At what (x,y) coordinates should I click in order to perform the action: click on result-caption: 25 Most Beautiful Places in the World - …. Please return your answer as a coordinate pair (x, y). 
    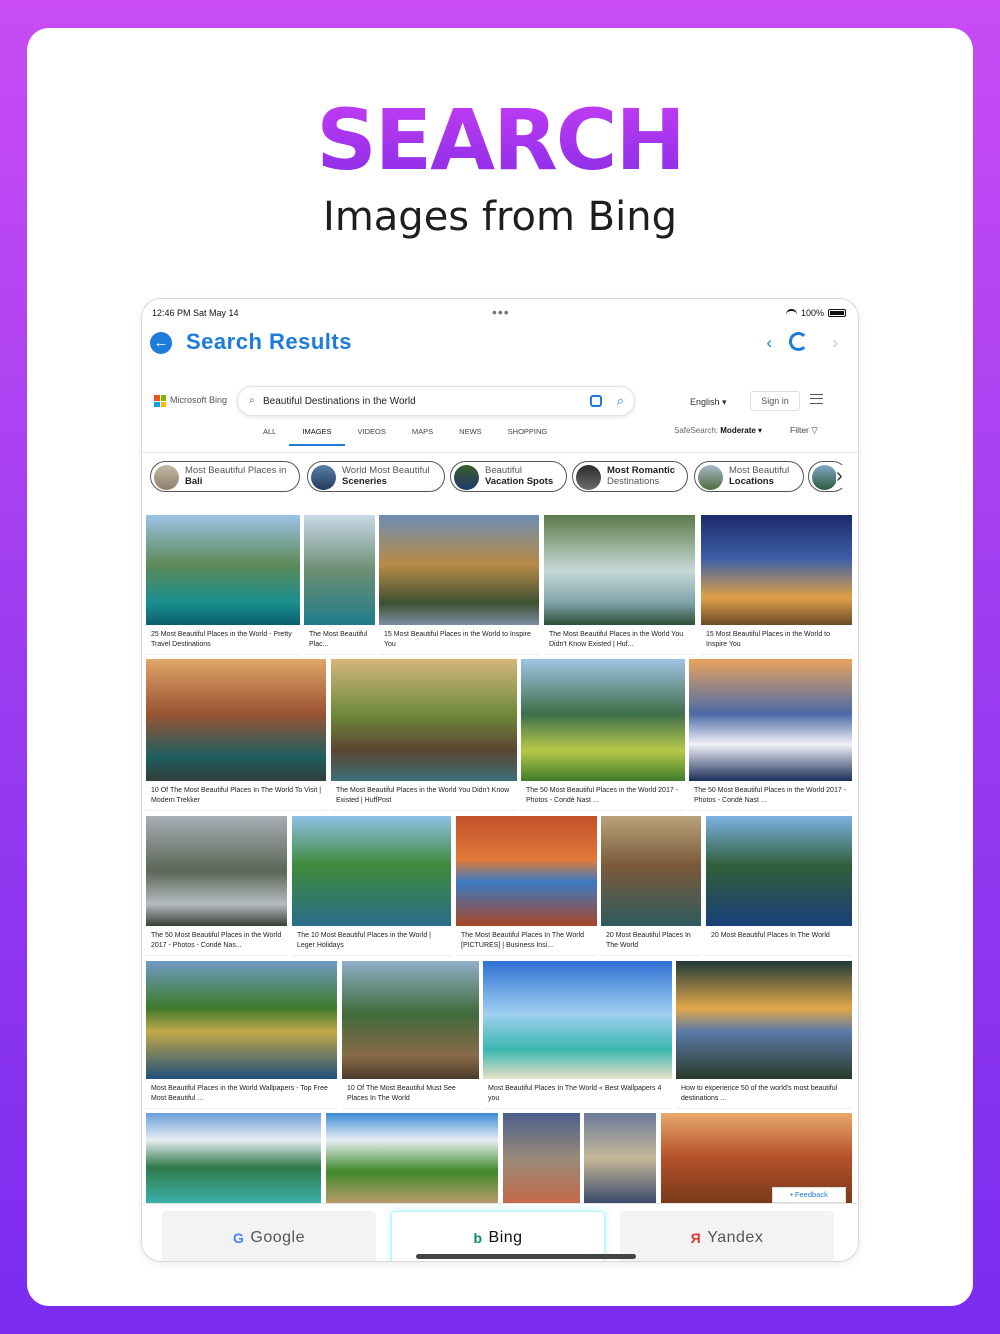
    Looking at the image, I should click on (223, 640).